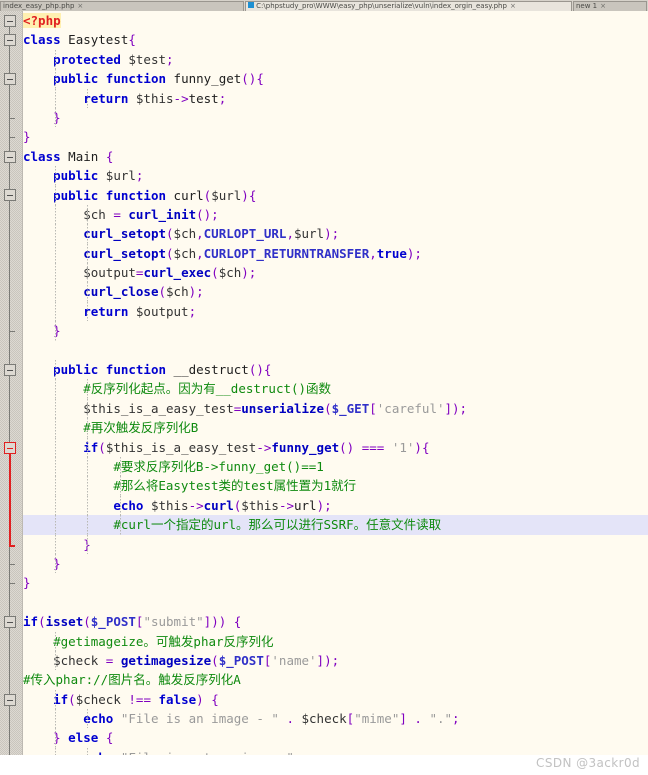 This screenshot has height=775, width=648. What do you see at coordinates (11, 393) in the screenshot?
I see `code-folding-margin` at bounding box center [11, 393].